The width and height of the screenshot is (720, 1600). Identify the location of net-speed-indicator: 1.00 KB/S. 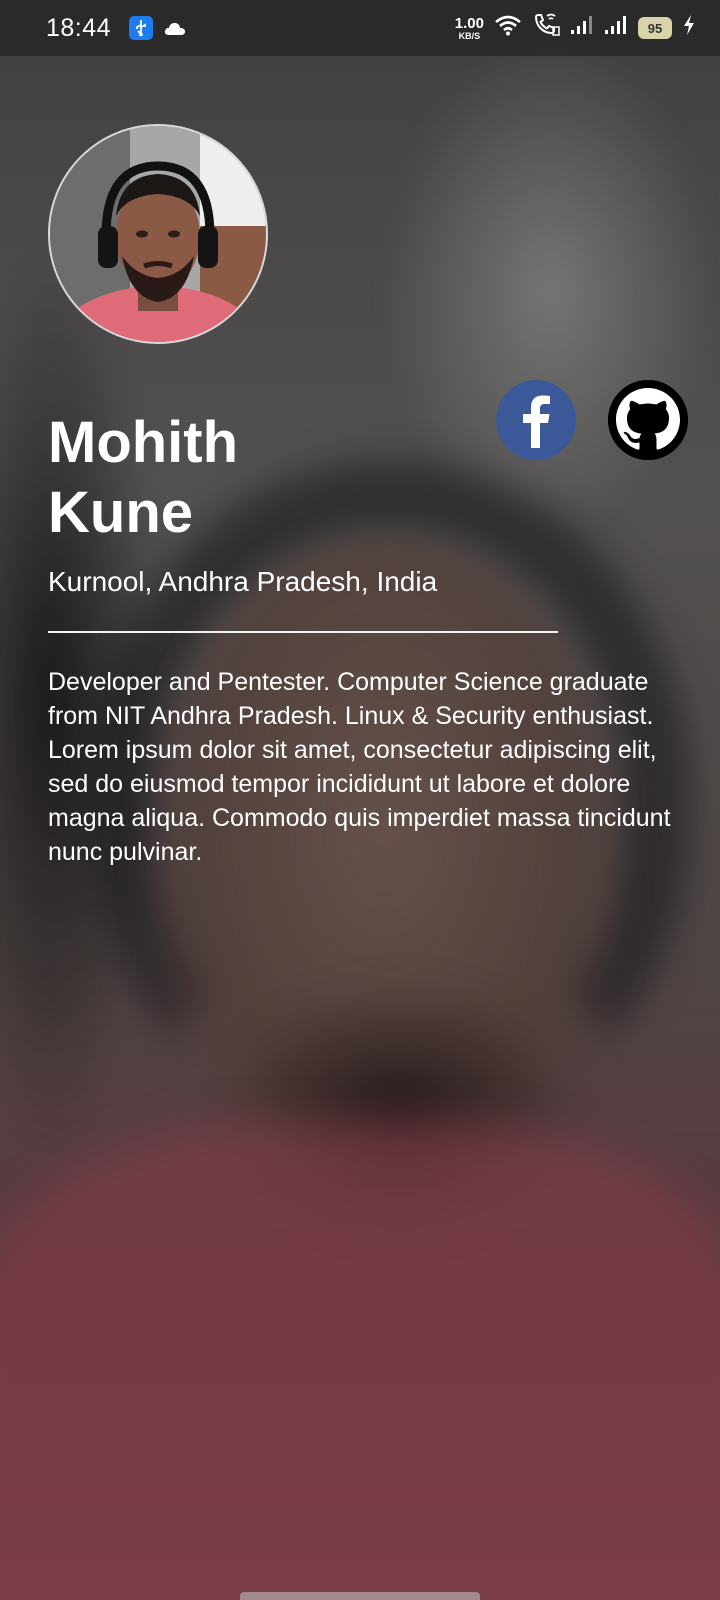
(469, 28).